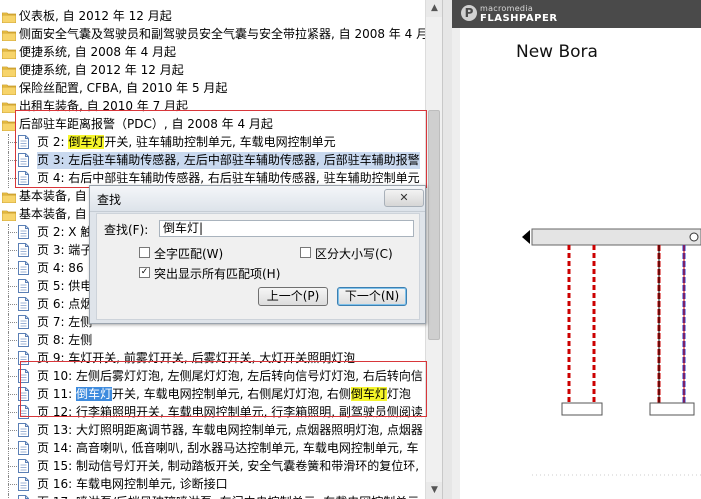 This screenshot has width=701, height=499. Describe the element at coordinates (354, 253) in the screenshot. I see `match-case-label: 区分大小写(C)` at that location.